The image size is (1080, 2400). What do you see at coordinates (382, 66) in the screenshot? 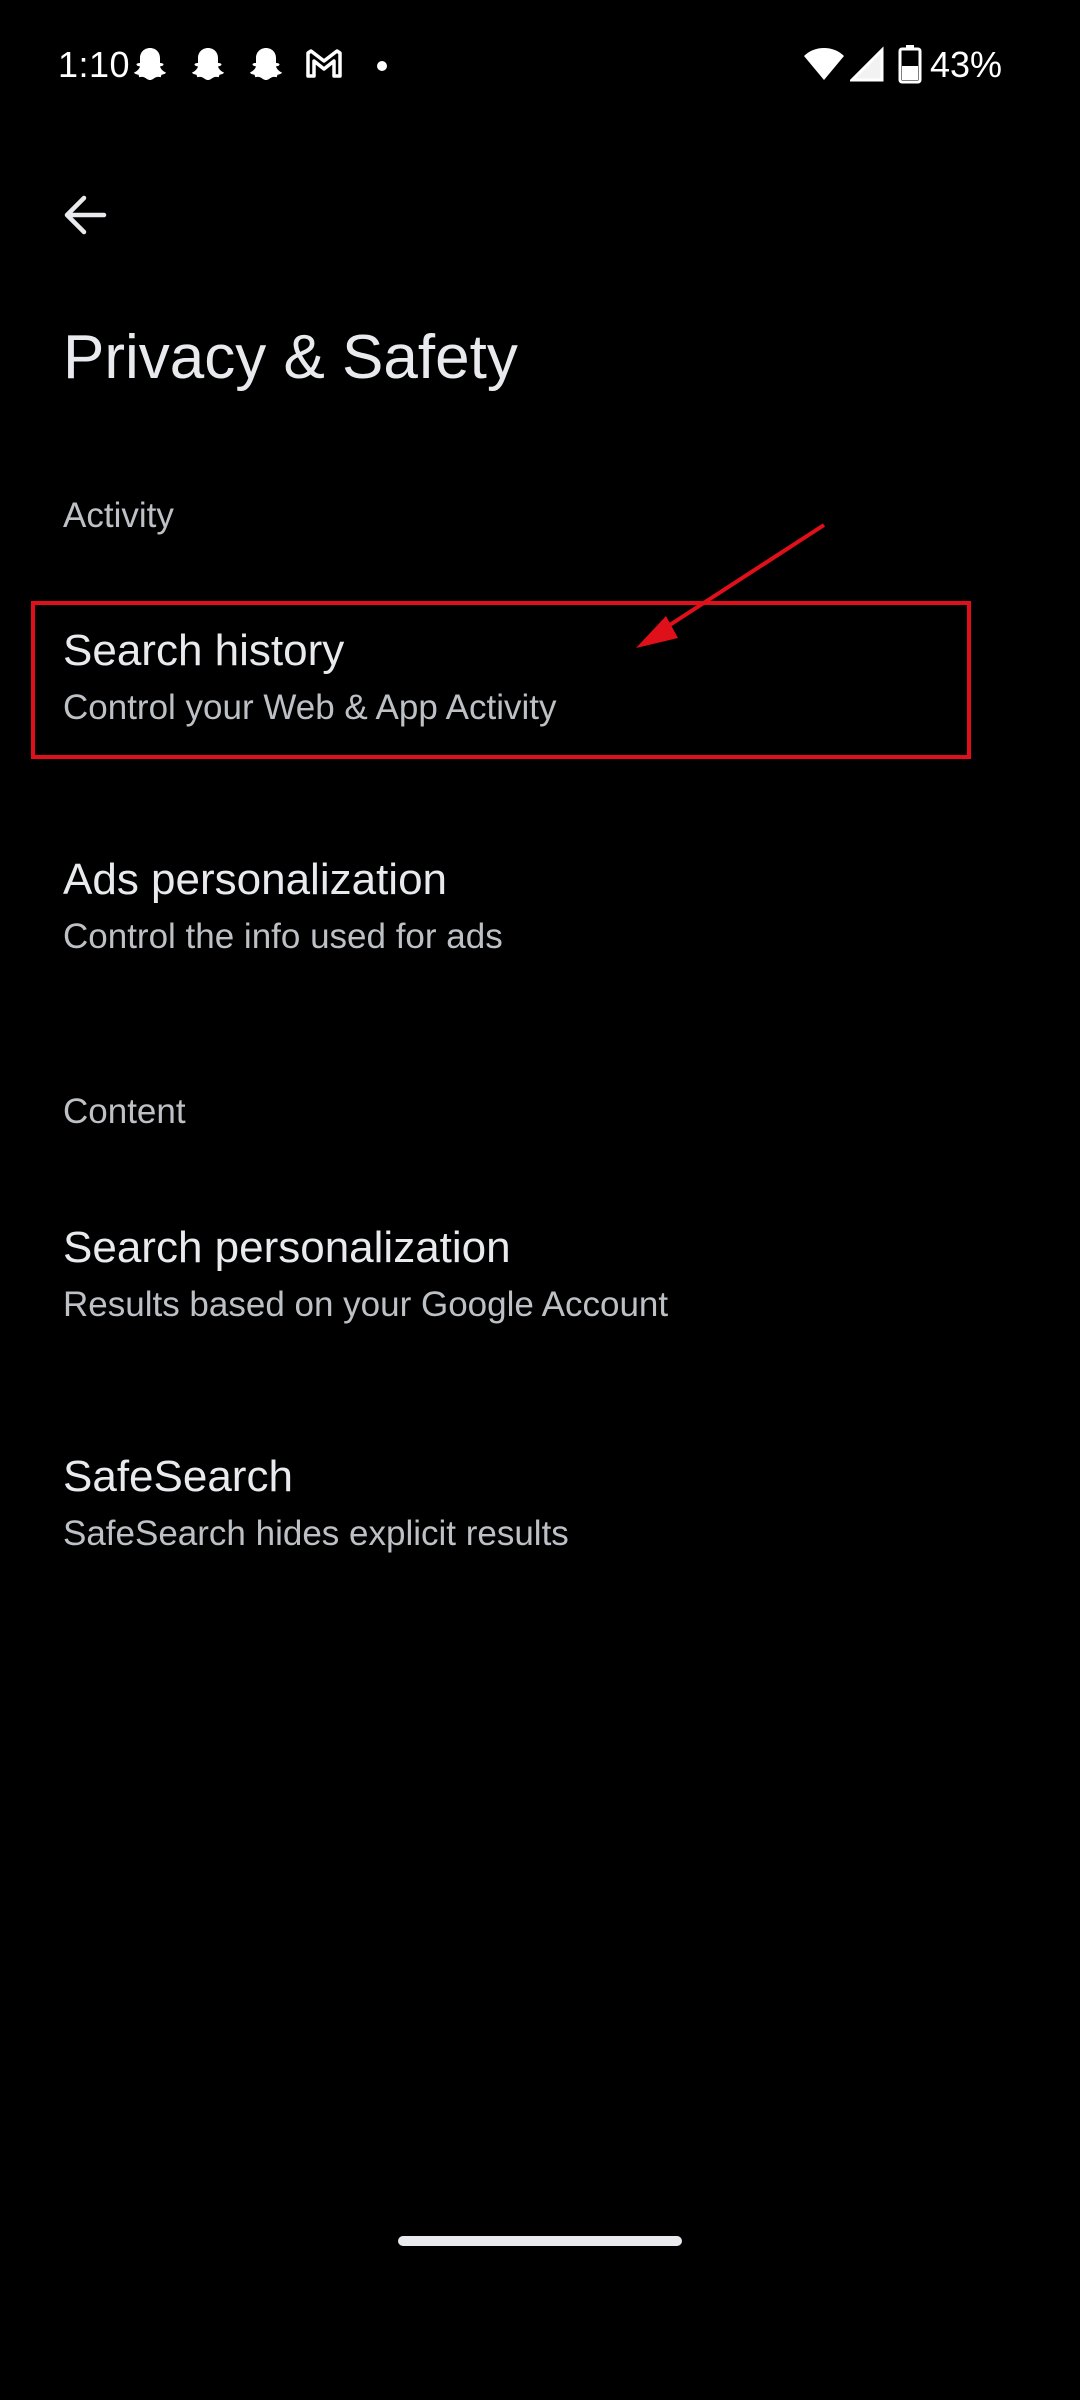
I see `more-notifications-dot` at bounding box center [382, 66].